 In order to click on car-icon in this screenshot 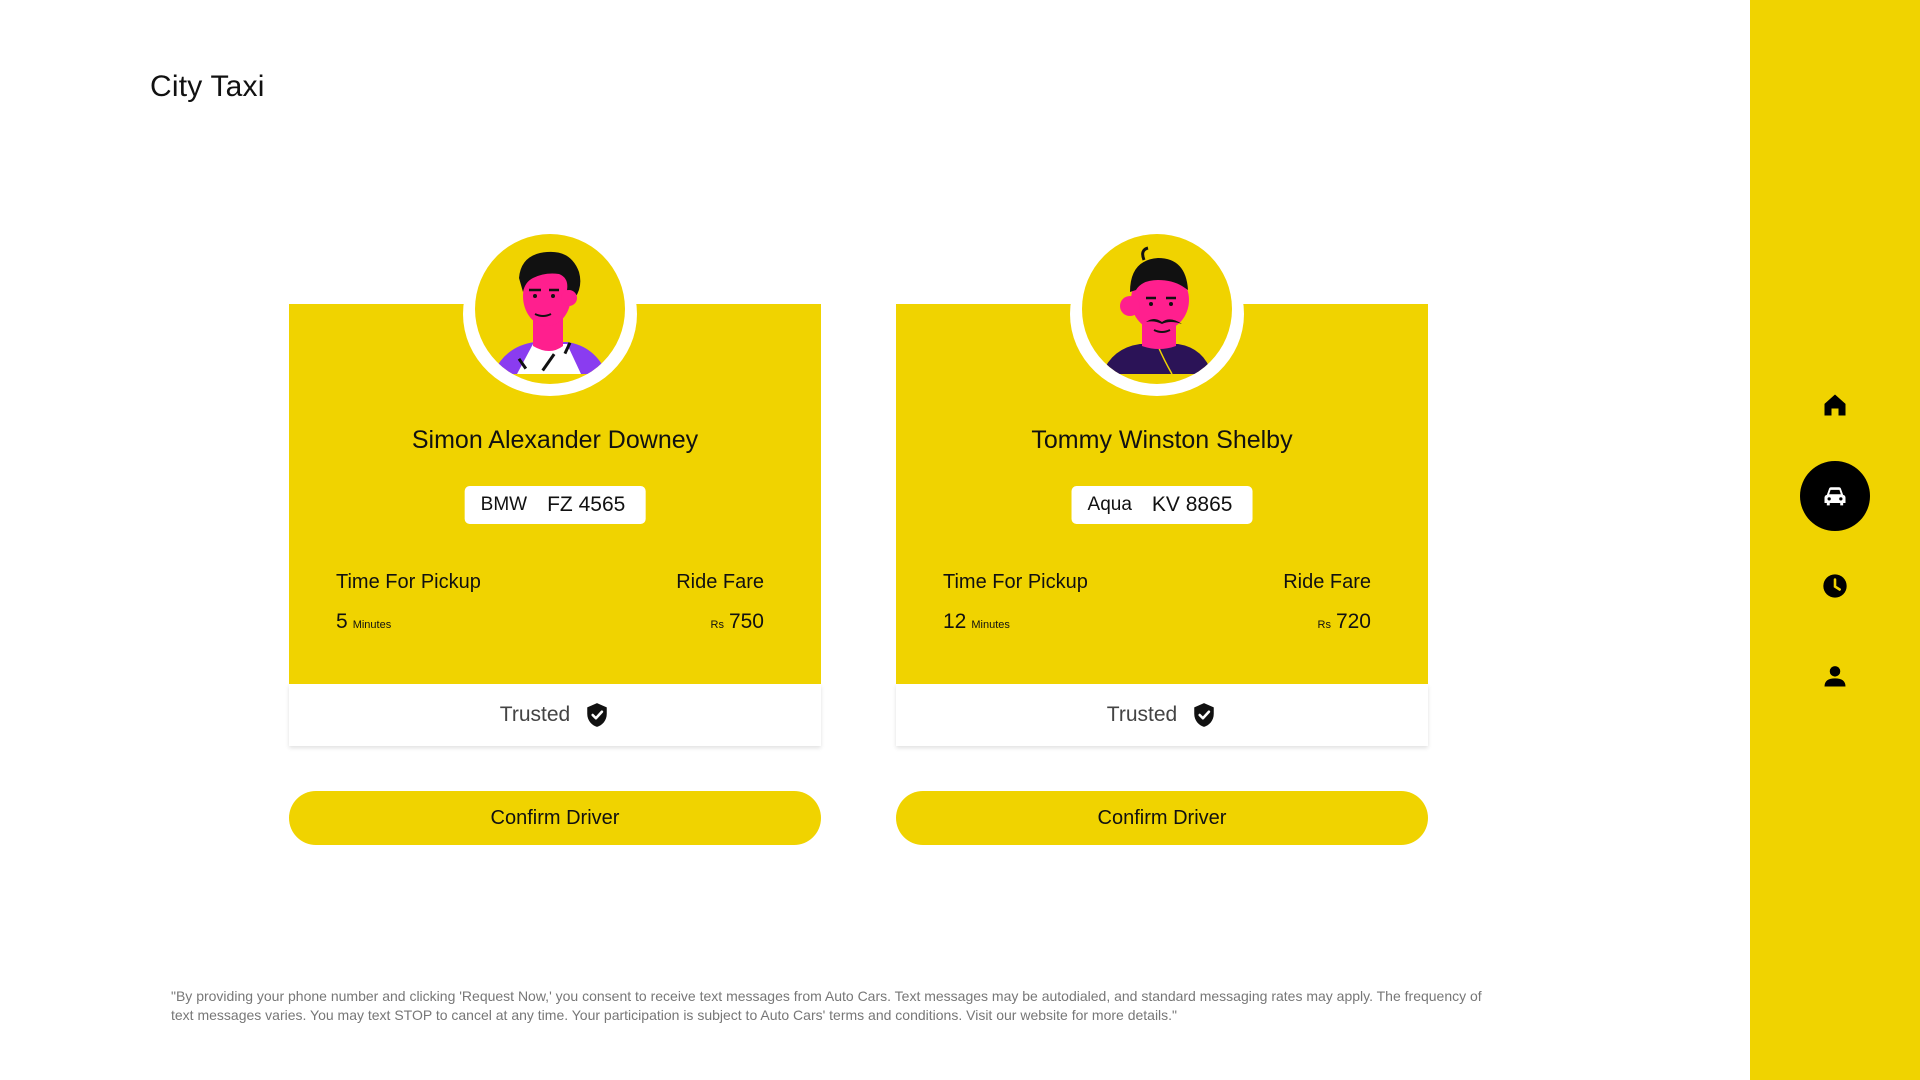, I will do `click(1835, 496)`.